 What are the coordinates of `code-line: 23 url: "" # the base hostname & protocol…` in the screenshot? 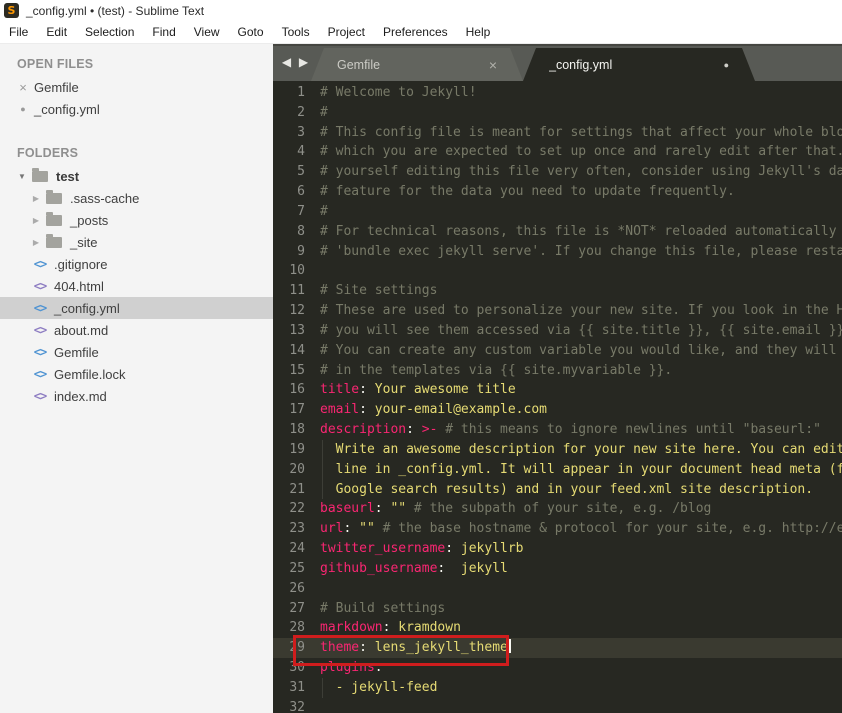 It's located at (557, 529).